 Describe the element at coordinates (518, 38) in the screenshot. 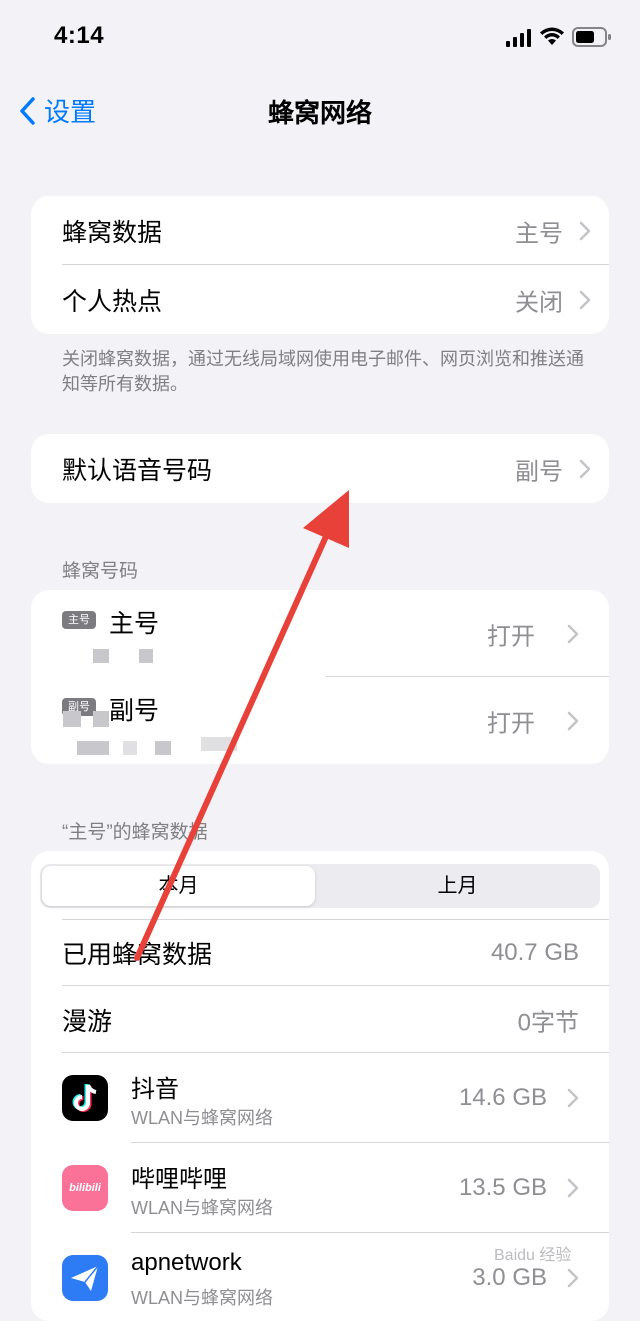

I see `cellular-signal-icon` at that location.